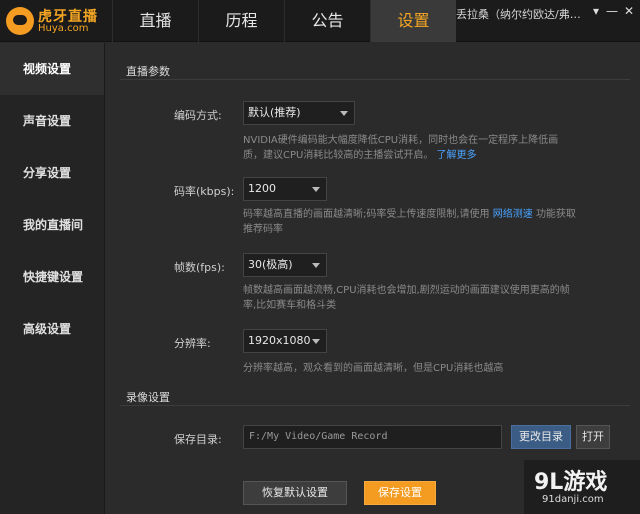 The image size is (640, 514). I want to click on resolution-value: 1920x1080, so click(279, 340).